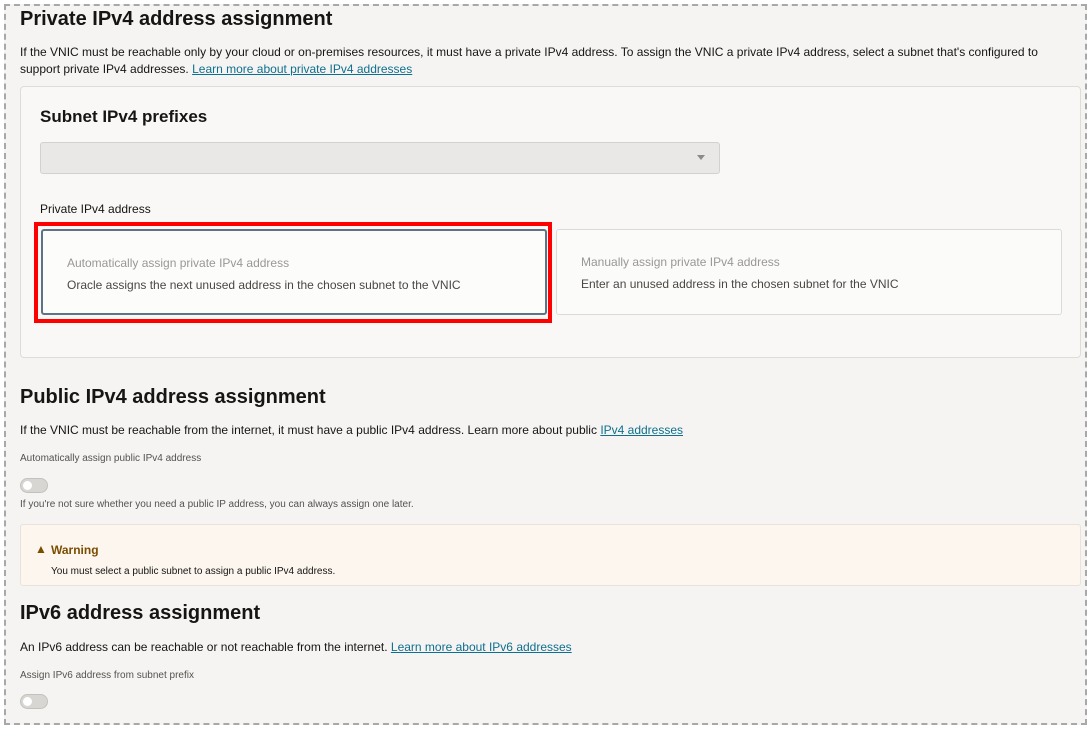 The width and height of the screenshot is (1091, 729). I want to click on auto-assign-public-ipv4-toggle, so click(34, 485).